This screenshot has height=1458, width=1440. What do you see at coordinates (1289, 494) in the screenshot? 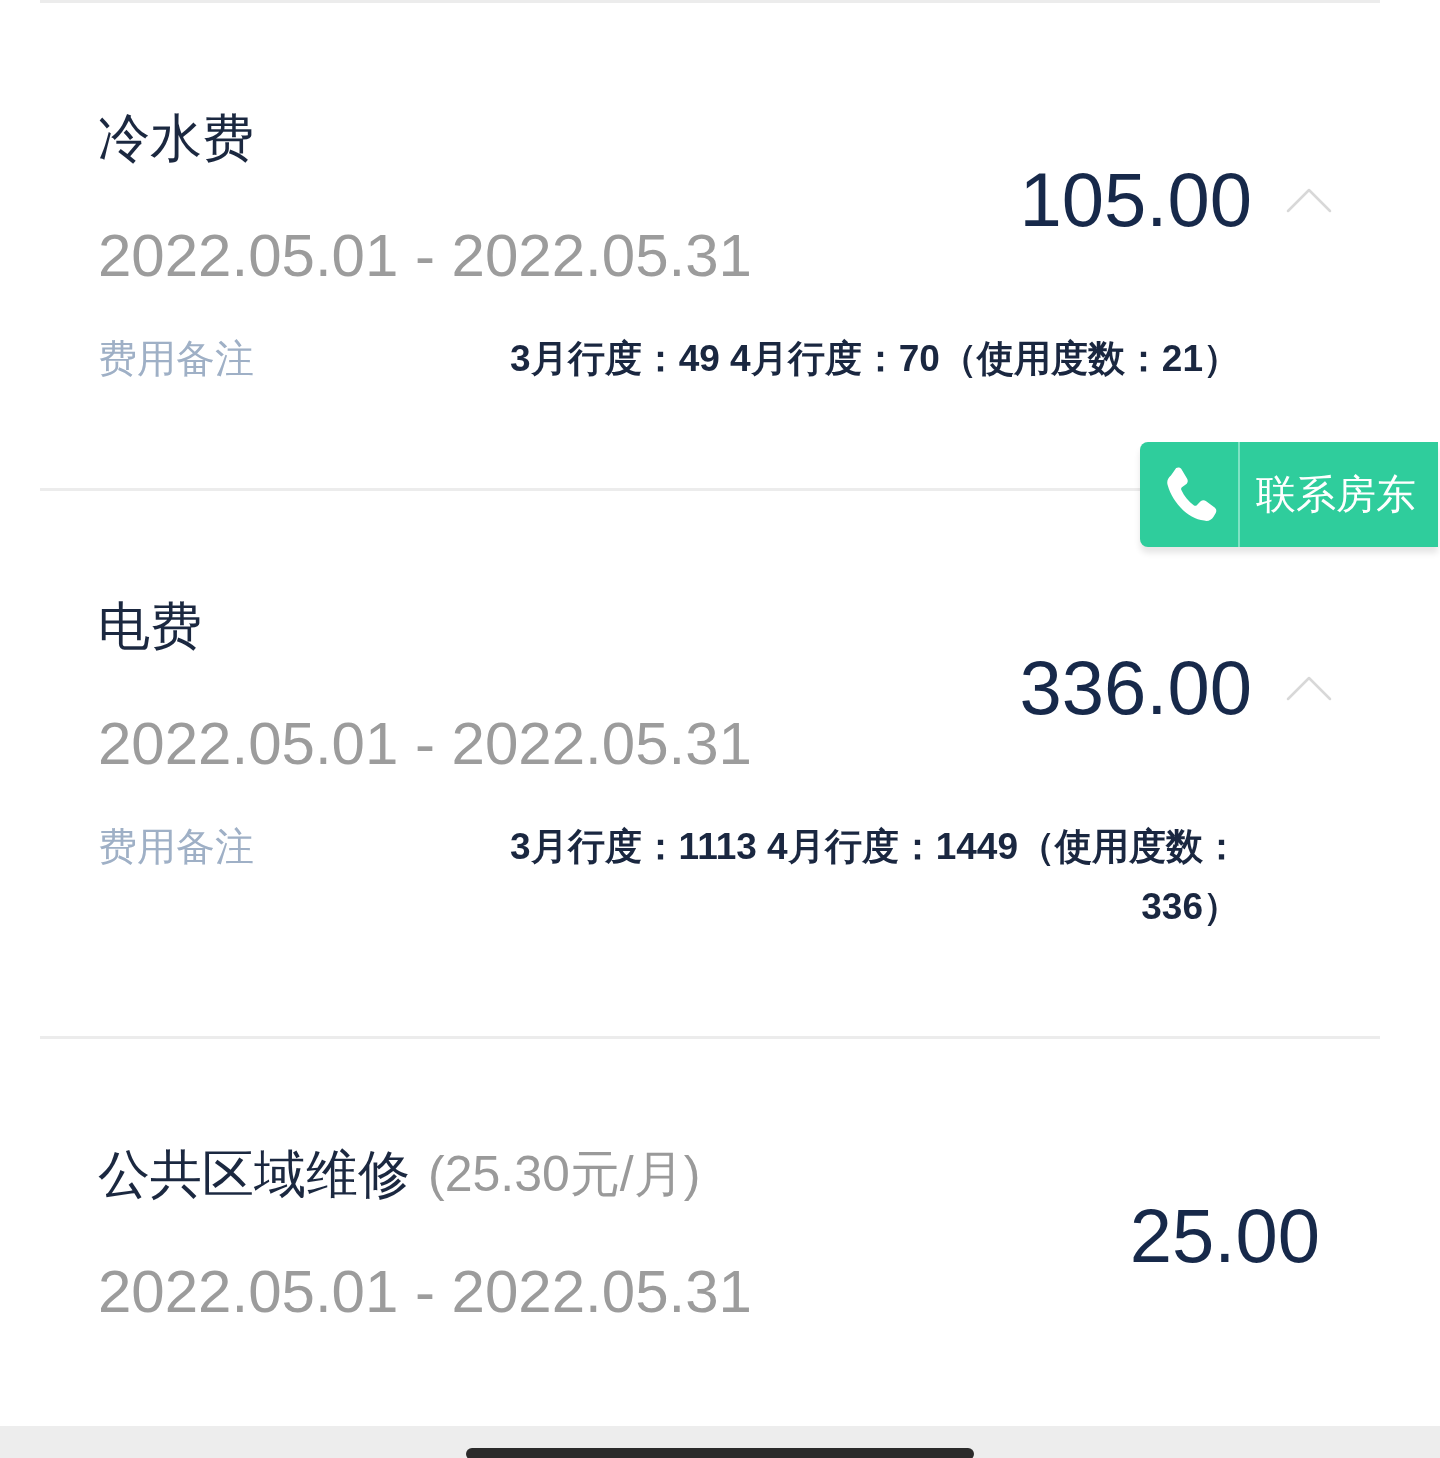
I see `contact-landlord-button: 联系房东` at bounding box center [1289, 494].